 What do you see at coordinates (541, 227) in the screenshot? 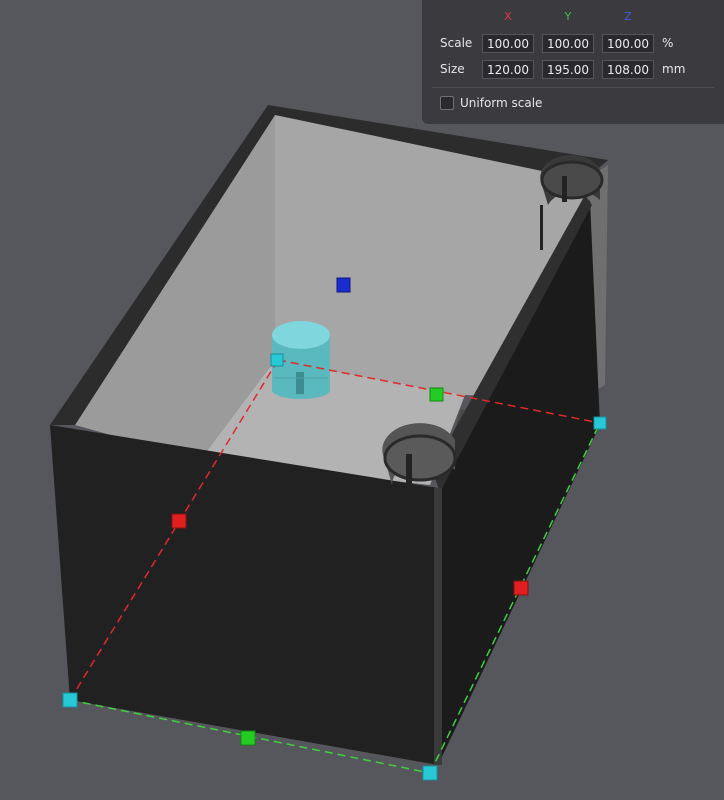
I see `notch-slot-back` at bounding box center [541, 227].